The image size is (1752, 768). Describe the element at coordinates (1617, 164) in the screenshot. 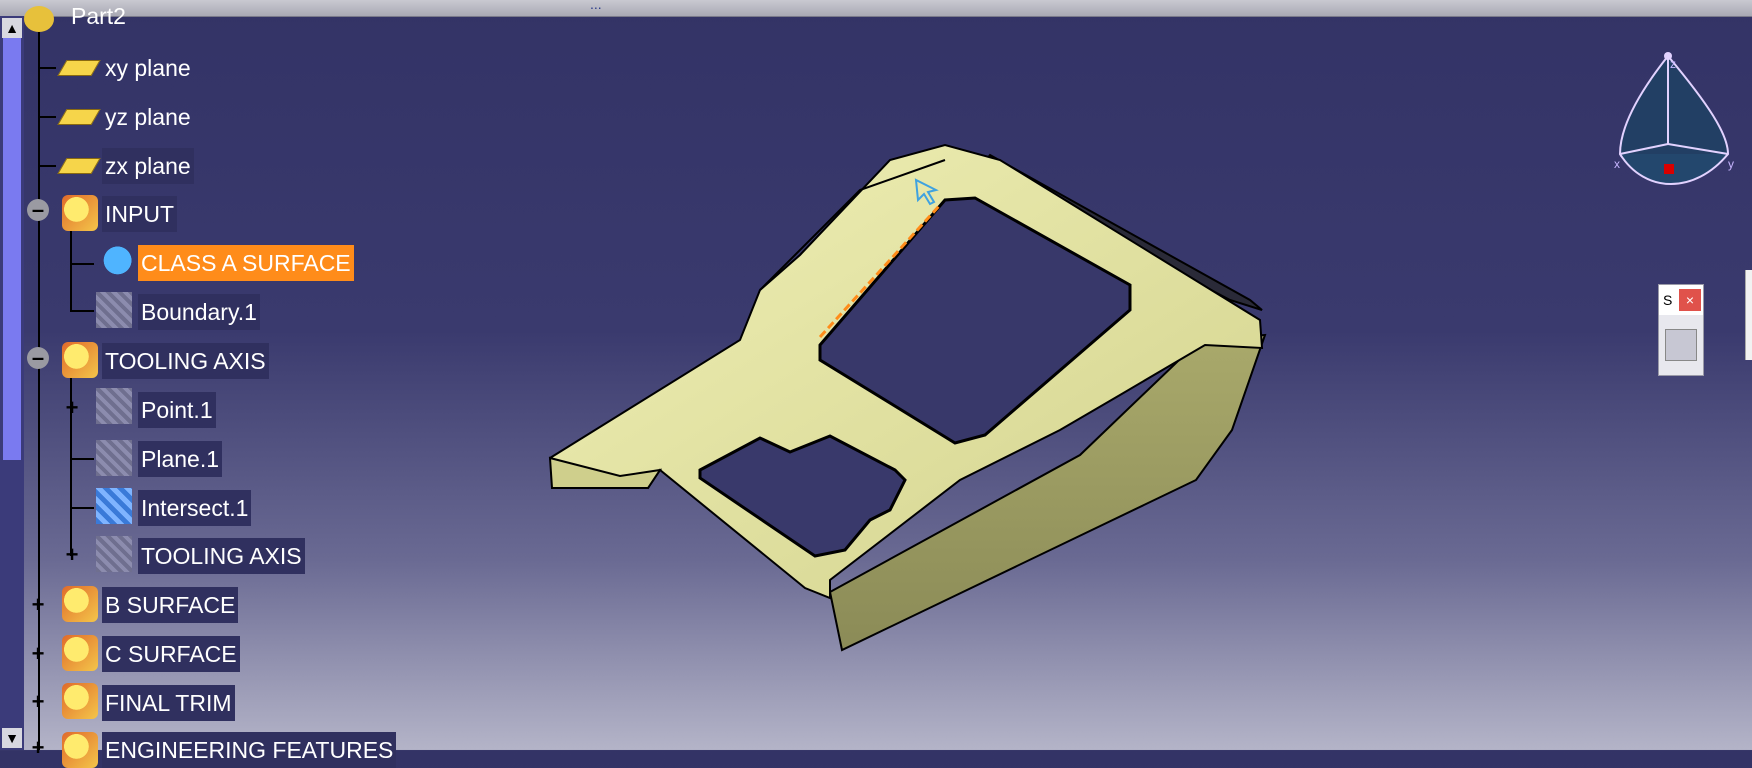

I see `compass-x-label: x` at that location.